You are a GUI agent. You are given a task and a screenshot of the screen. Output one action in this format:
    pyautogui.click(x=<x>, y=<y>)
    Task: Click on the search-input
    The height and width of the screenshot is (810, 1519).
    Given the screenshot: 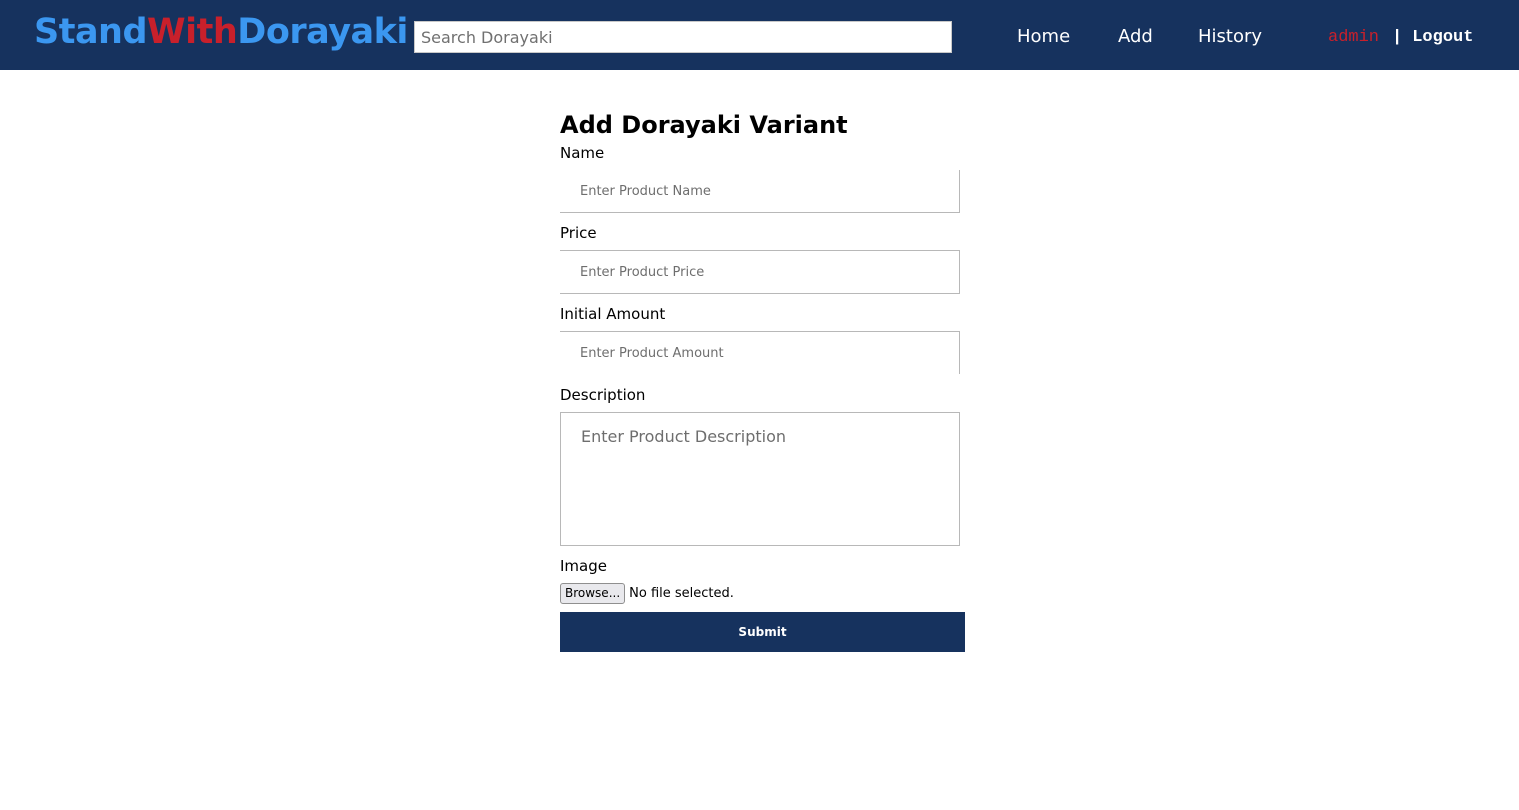 What is the action you would take?
    pyautogui.click(x=683, y=37)
    